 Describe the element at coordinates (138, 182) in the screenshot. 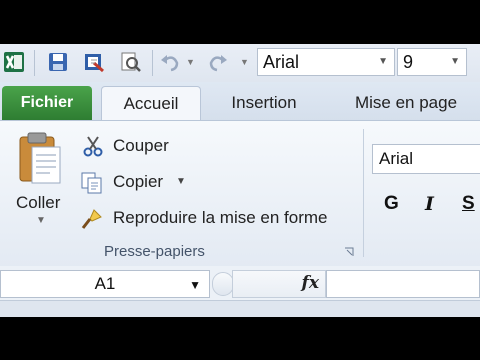

I see `copy-button: Copier` at that location.